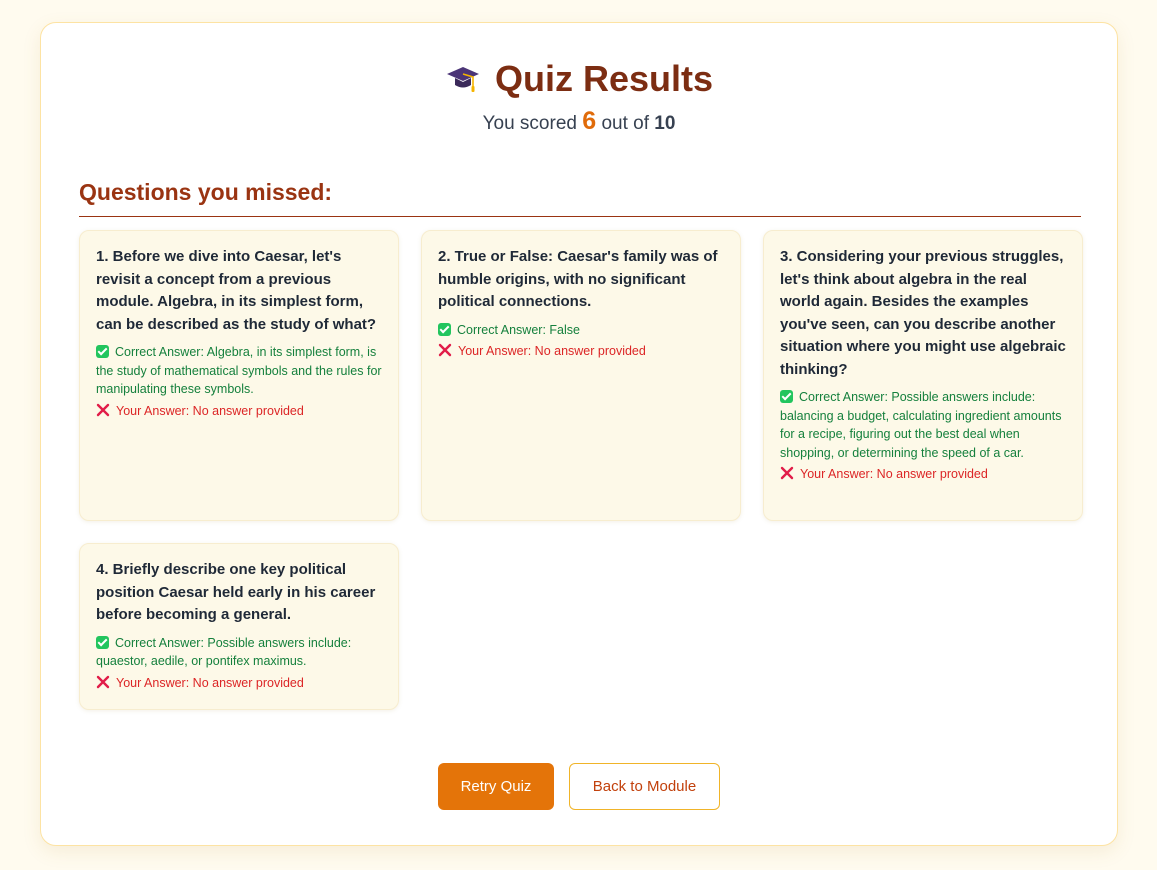 This screenshot has width=1157, height=870. What do you see at coordinates (579, 121) in the screenshot?
I see `score-summary: You scored 6 out of 10` at bounding box center [579, 121].